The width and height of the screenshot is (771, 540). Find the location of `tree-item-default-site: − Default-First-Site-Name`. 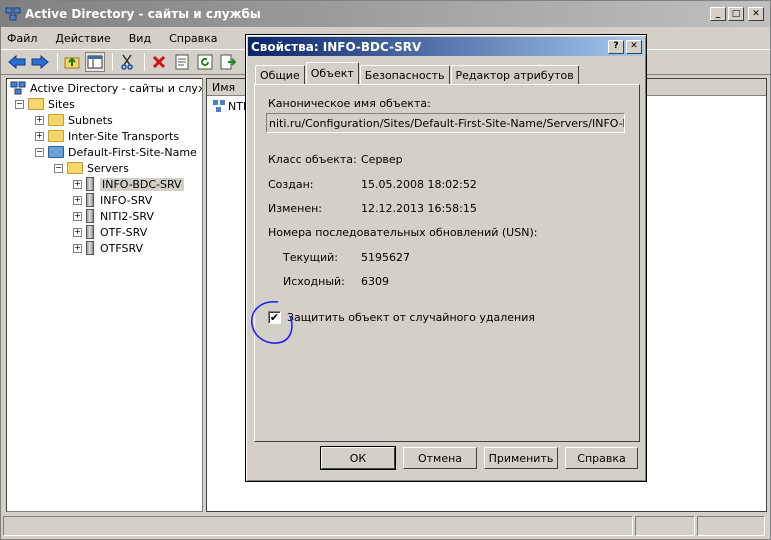

tree-item-default-site: − Default-First-Site-Name is located at coordinates (116, 152).